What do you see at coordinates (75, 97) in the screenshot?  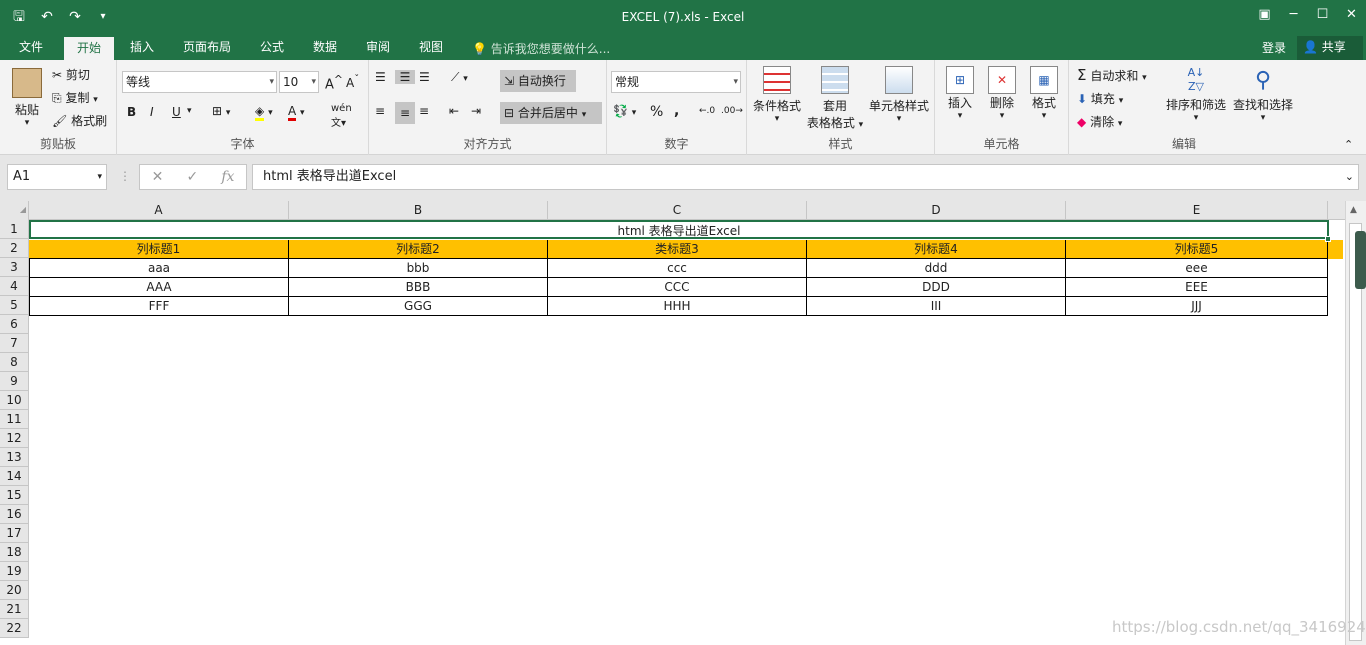 I see `copy-button: ⎘ 复制 ▾` at bounding box center [75, 97].